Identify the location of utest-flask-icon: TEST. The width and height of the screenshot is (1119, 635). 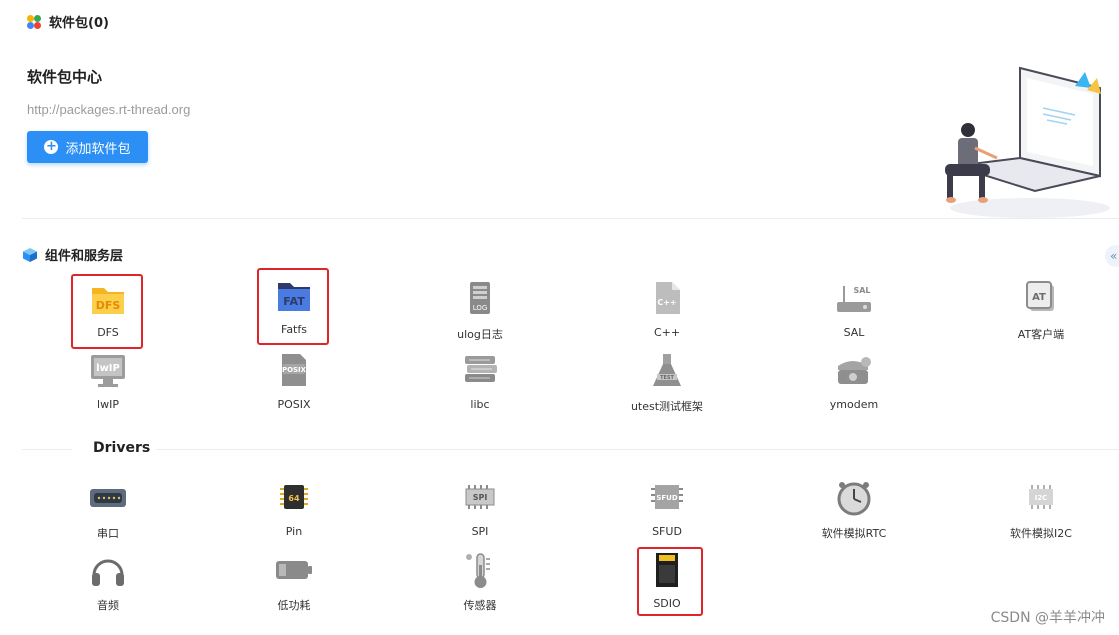
(667, 370).